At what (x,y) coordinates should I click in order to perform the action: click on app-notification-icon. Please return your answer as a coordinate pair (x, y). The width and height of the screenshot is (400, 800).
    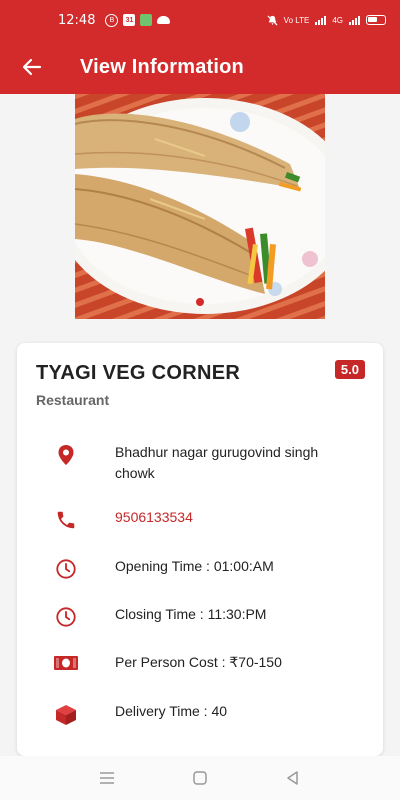
    Looking at the image, I should click on (146, 20).